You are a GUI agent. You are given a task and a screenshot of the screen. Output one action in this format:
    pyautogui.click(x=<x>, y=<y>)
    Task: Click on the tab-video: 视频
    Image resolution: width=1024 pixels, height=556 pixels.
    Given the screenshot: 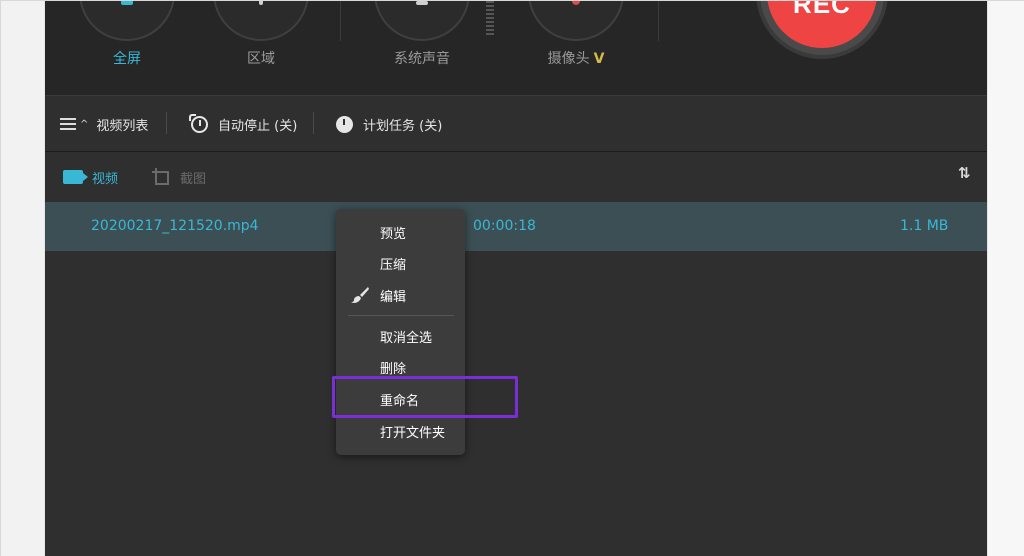 What is the action you would take?
    pyautogui.click(x=90, y=177)
    